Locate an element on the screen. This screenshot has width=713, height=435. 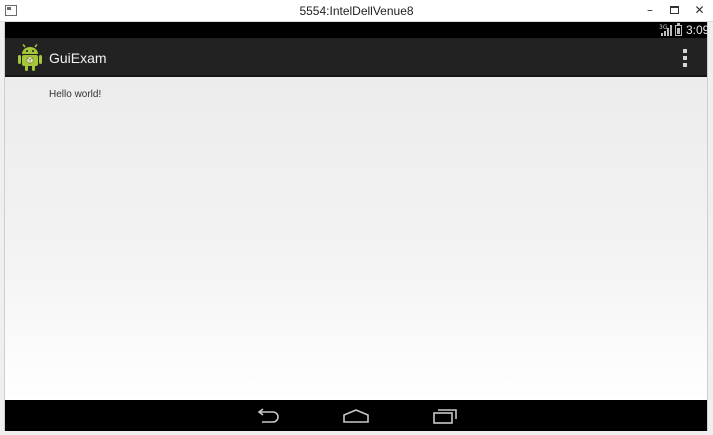
app-title: GuiExam is located at coordinates (78, 58).